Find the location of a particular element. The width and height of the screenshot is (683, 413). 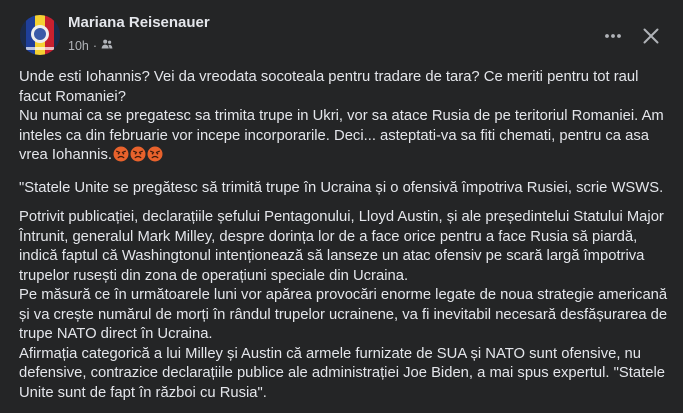

post-timestamp: 10h is located at coordinates (78, 46).